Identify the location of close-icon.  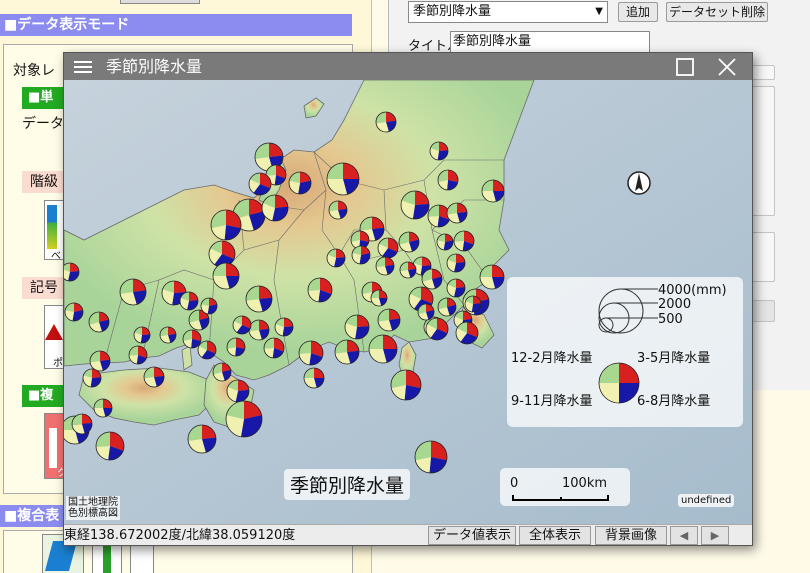
(727, 67).